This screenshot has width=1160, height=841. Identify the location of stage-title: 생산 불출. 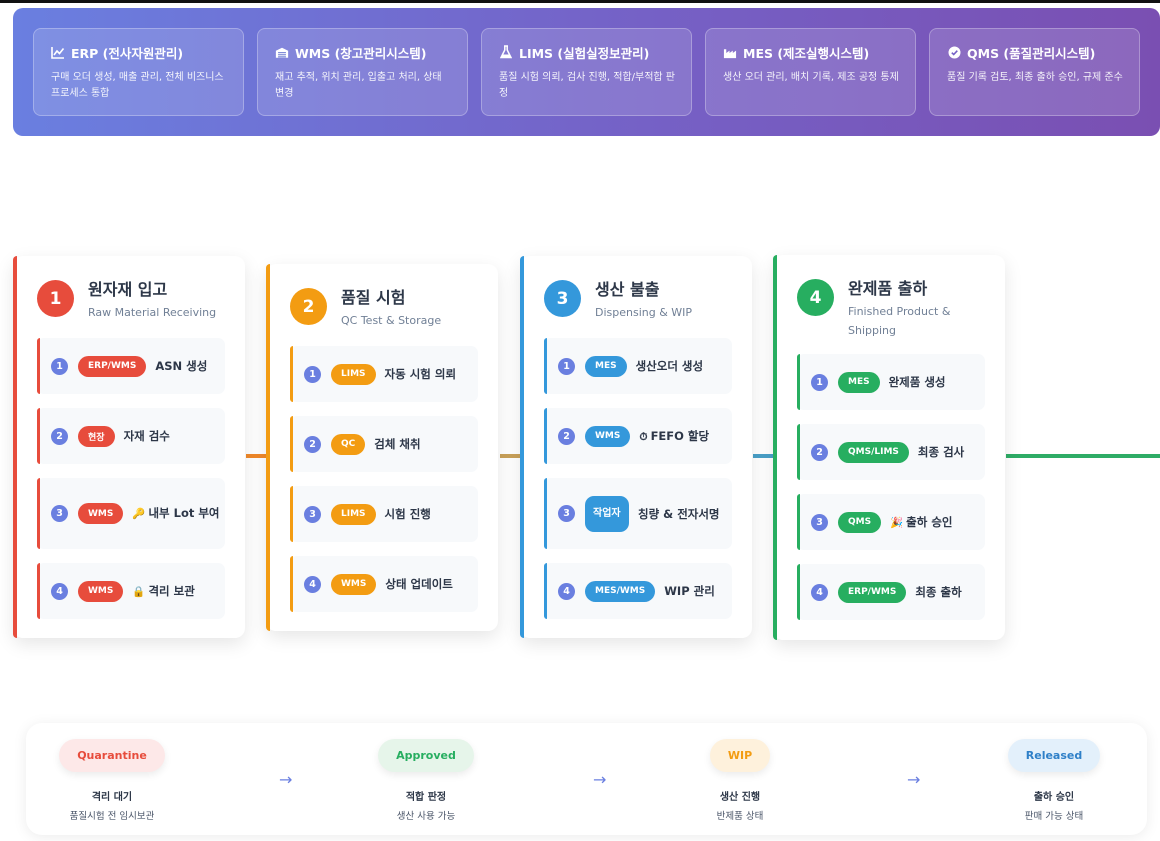
(627, 289).